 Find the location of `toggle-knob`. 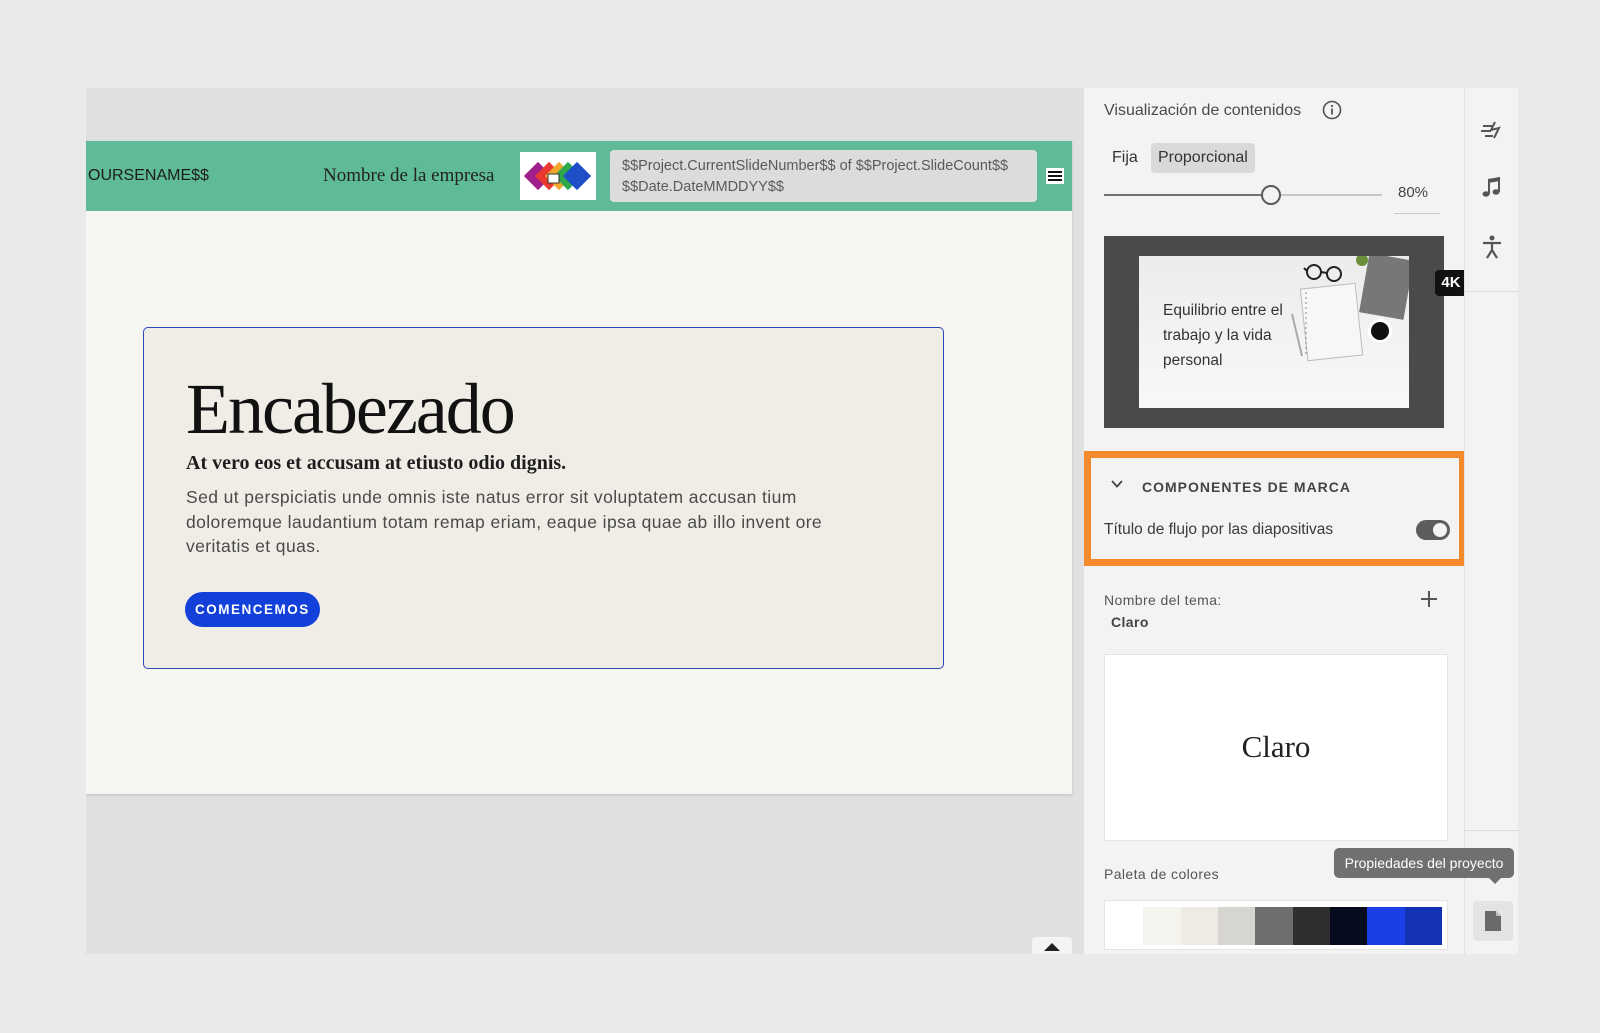

toggle-knob is located at coordinates (1440, 530).